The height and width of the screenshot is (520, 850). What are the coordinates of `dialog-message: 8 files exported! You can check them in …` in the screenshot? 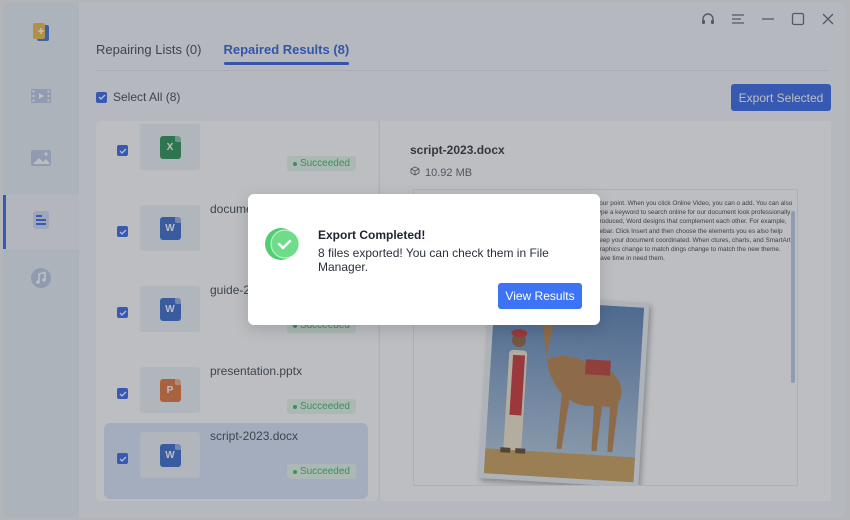 It's located at (433, 260).